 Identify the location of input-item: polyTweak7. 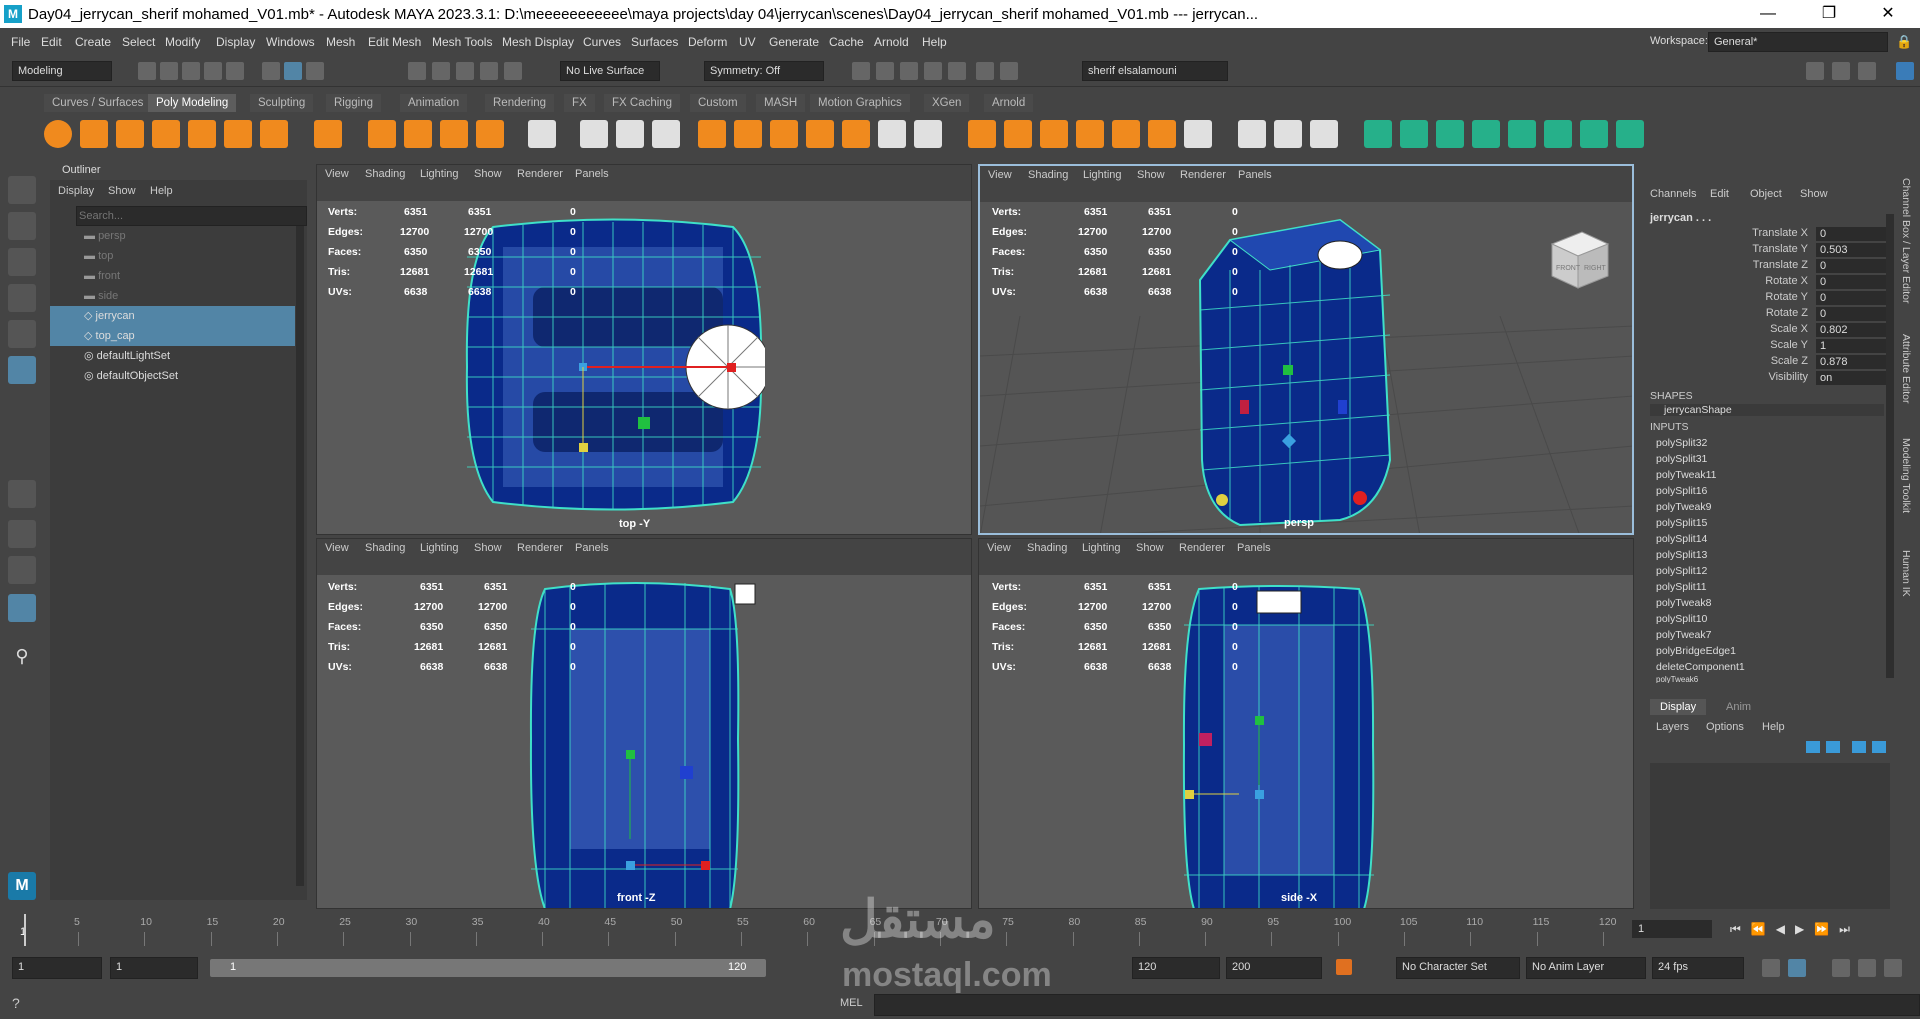
(1683, 635).